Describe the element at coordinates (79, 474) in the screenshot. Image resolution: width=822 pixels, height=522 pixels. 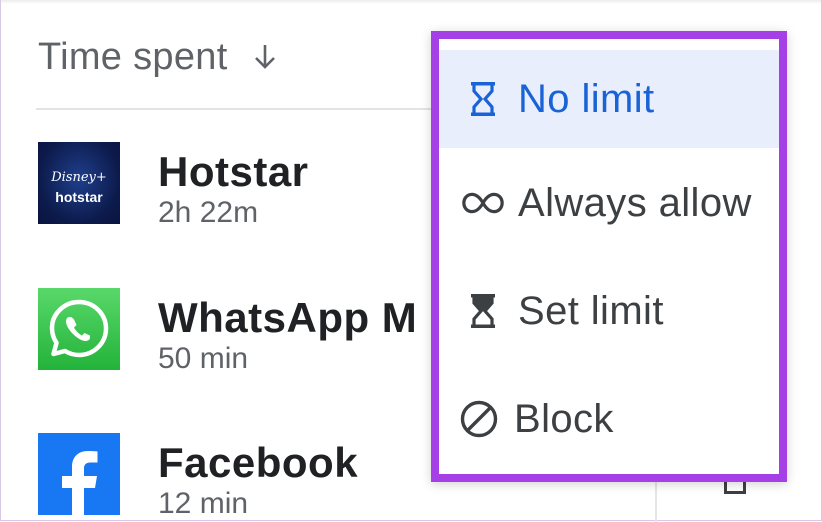
I see `facebook-logo-icon` at that location.